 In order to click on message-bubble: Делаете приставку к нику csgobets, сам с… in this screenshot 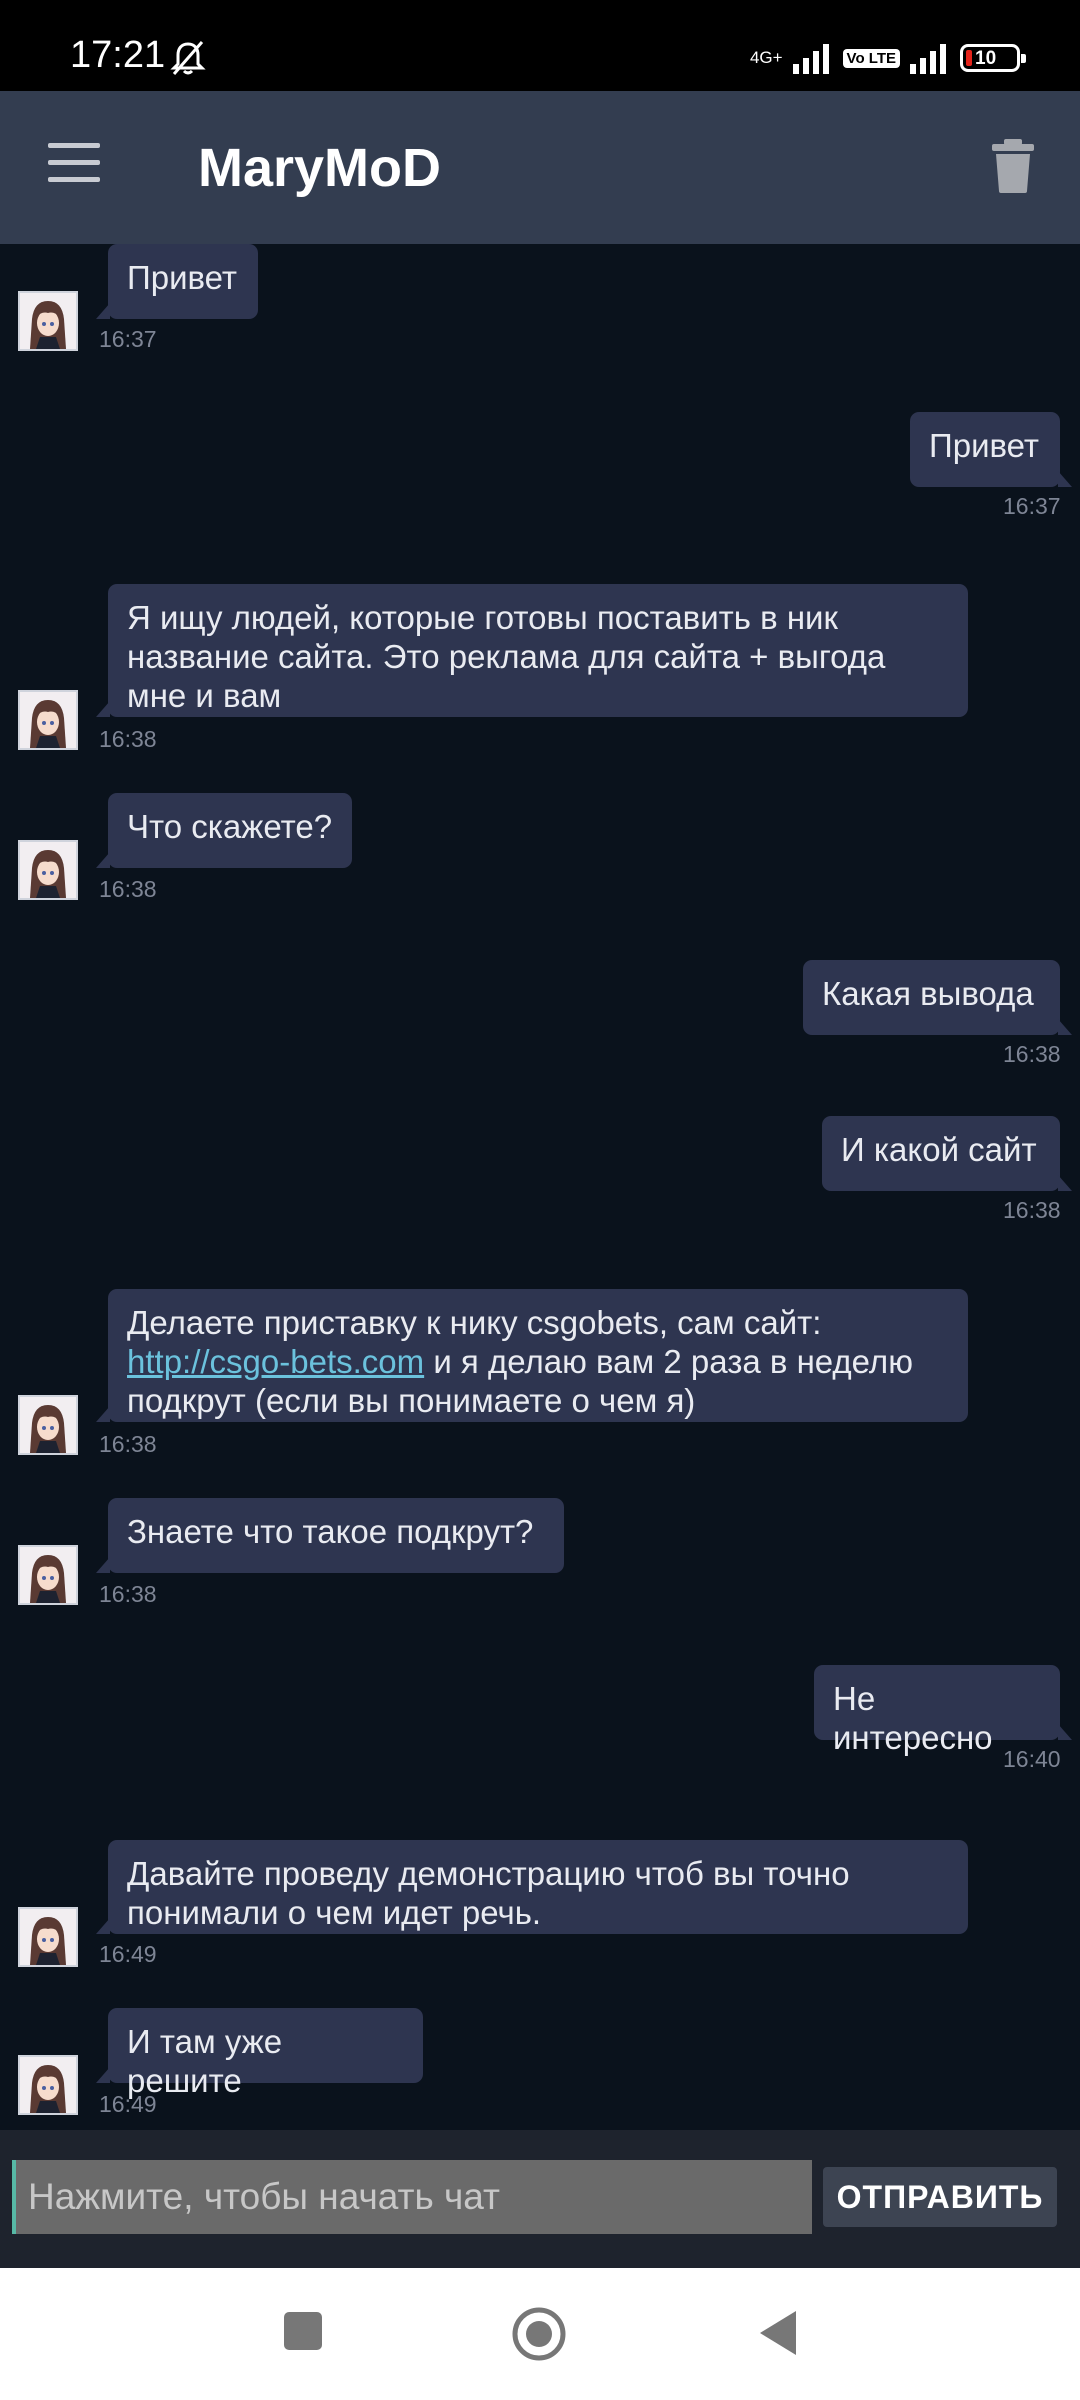, I will do `click(532, 1355)`.